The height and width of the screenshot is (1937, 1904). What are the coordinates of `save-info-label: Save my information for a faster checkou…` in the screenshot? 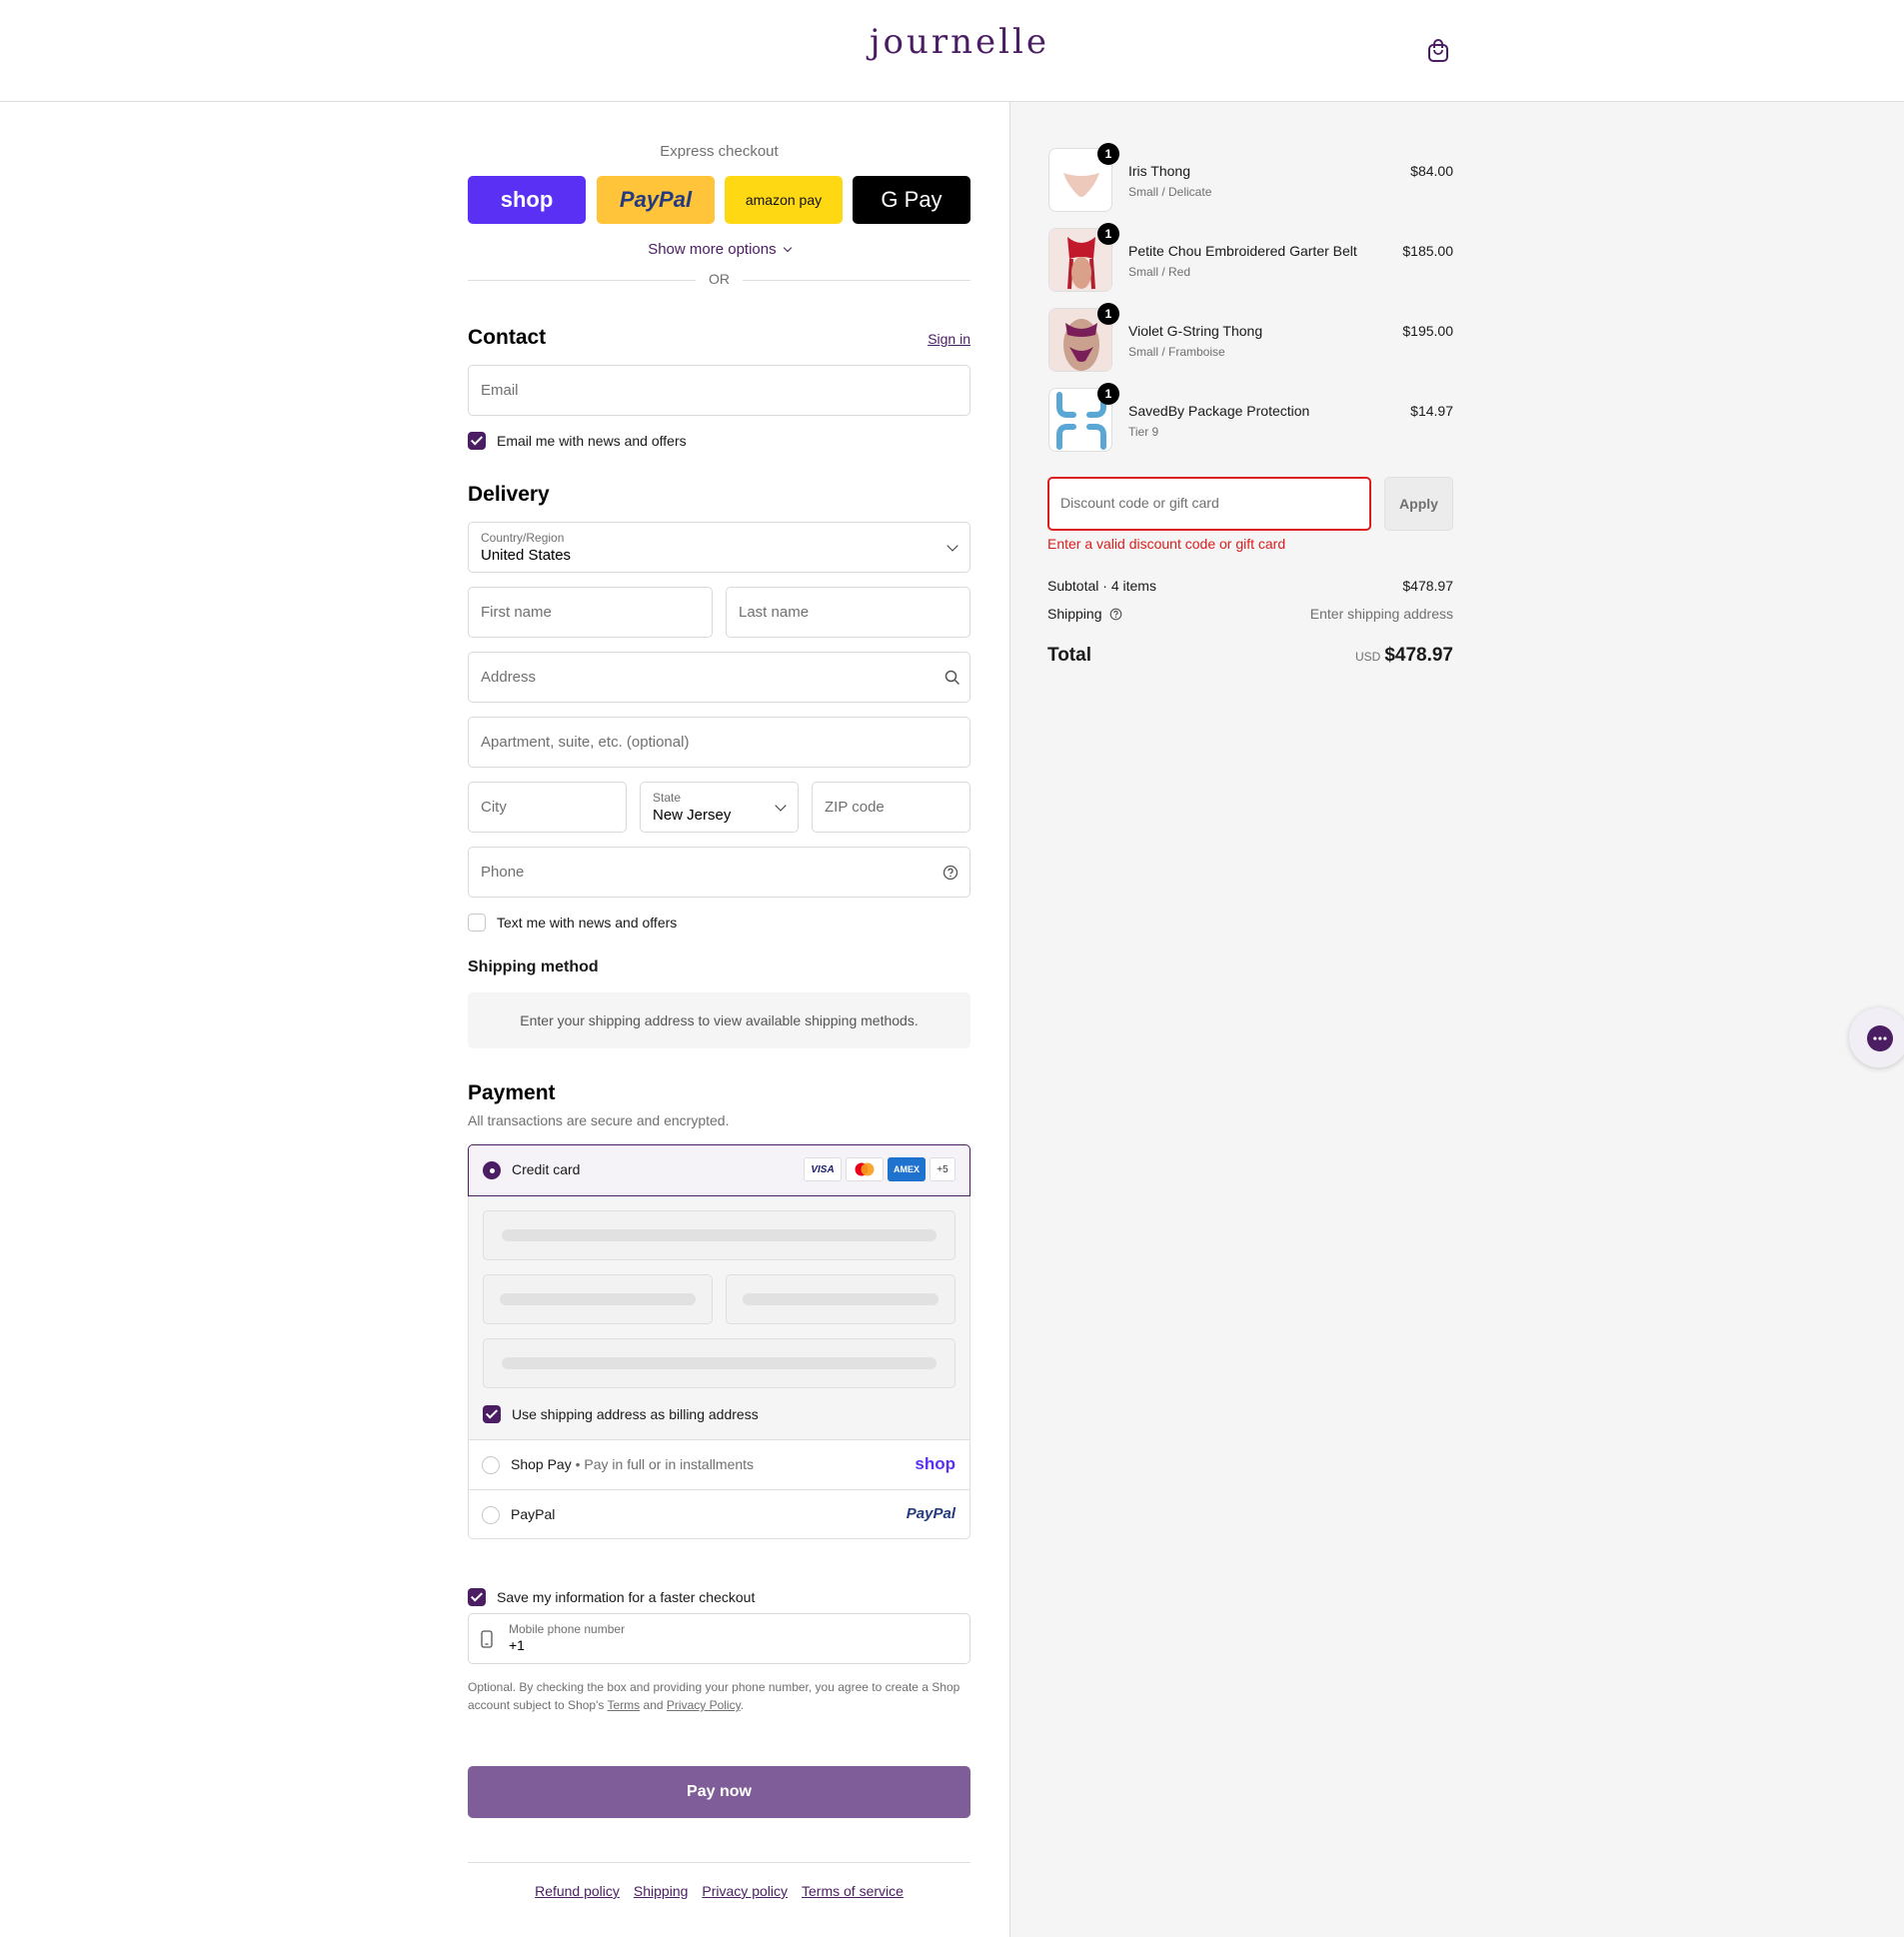 It's located at (626, 1597).